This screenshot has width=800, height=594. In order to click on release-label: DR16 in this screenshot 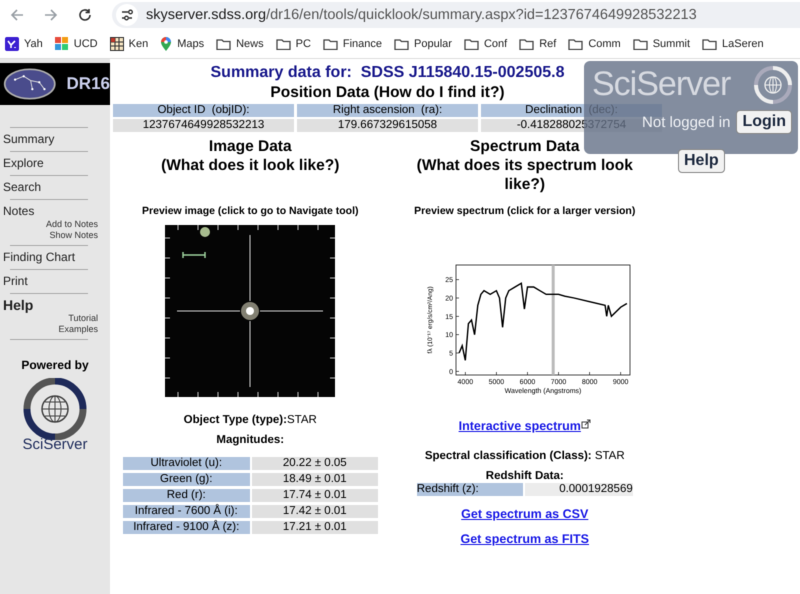, I will do `click(88, 84)`.